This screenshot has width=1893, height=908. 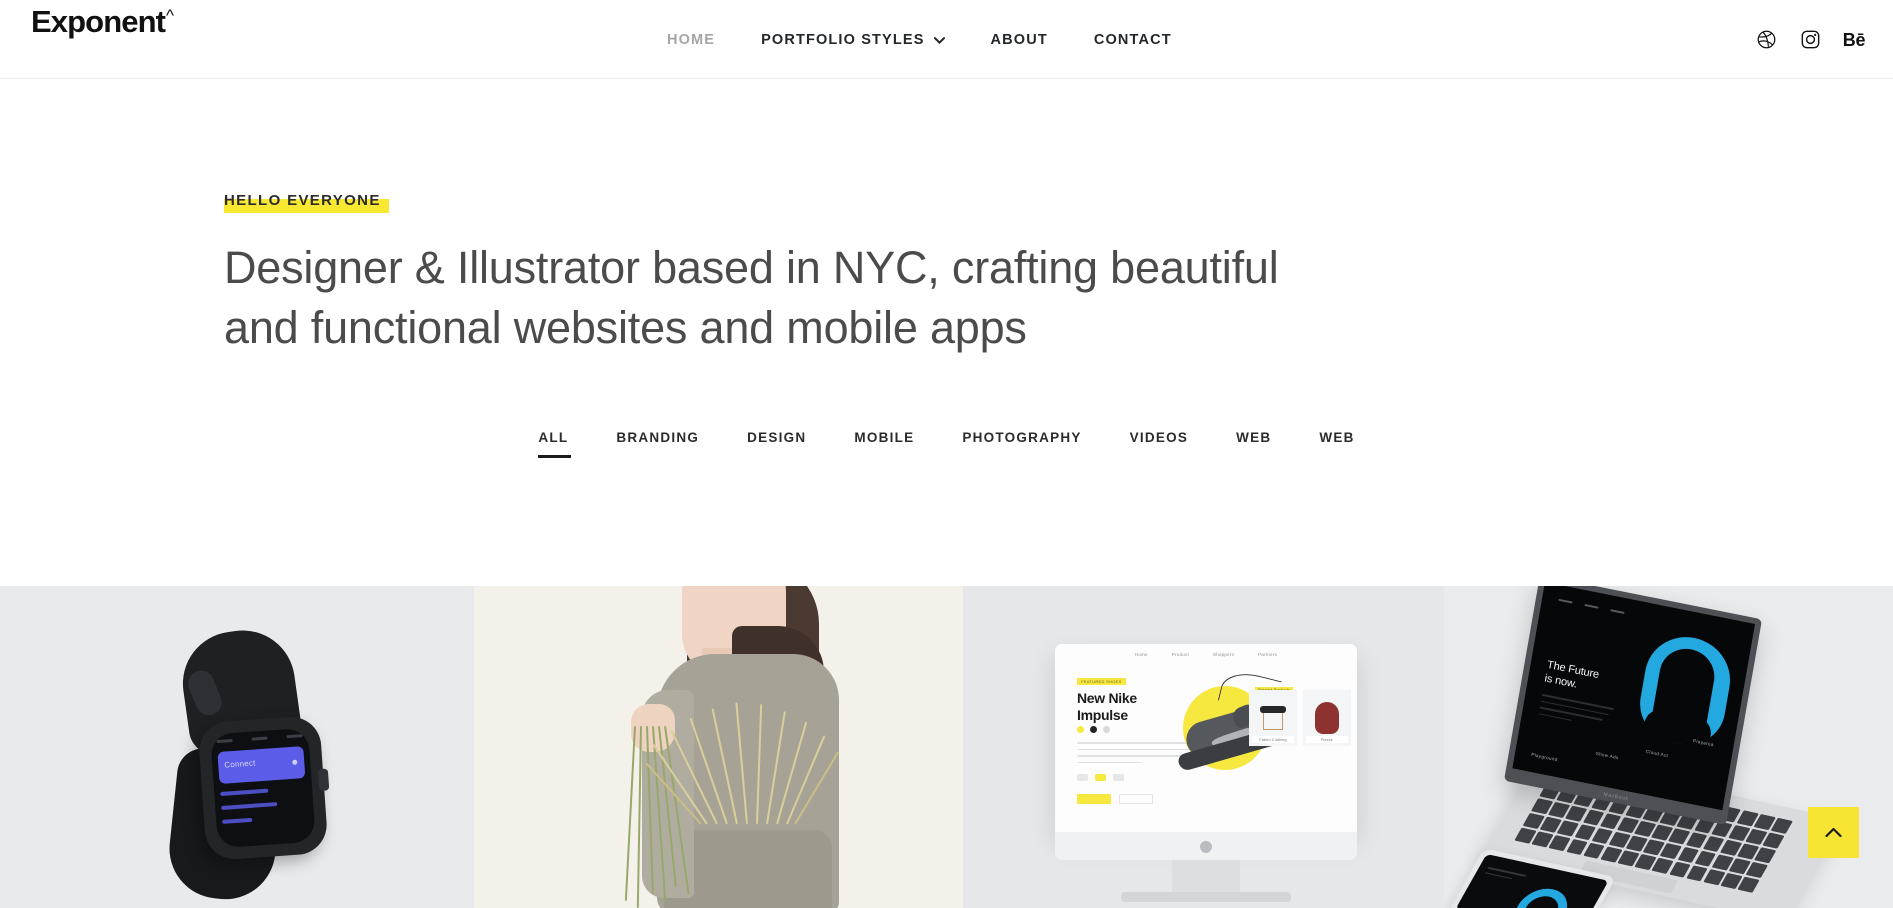 What do you see at coordinates (745, 759) in the screenshot?
I see `grass-plume` at bounding box center [745, 759].